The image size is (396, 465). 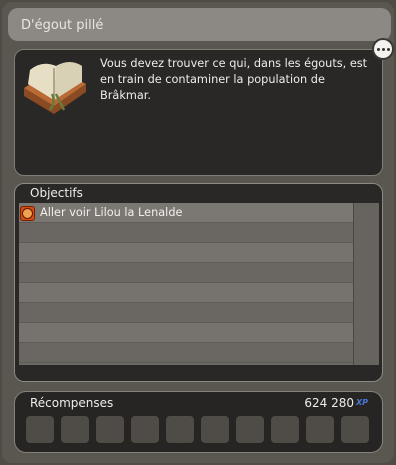 What do you see at coordinates (186, 213) in the screenshot?
I see `objective-row: Aller voir Lilou la Lenalde` at bounding box center [186, 213].